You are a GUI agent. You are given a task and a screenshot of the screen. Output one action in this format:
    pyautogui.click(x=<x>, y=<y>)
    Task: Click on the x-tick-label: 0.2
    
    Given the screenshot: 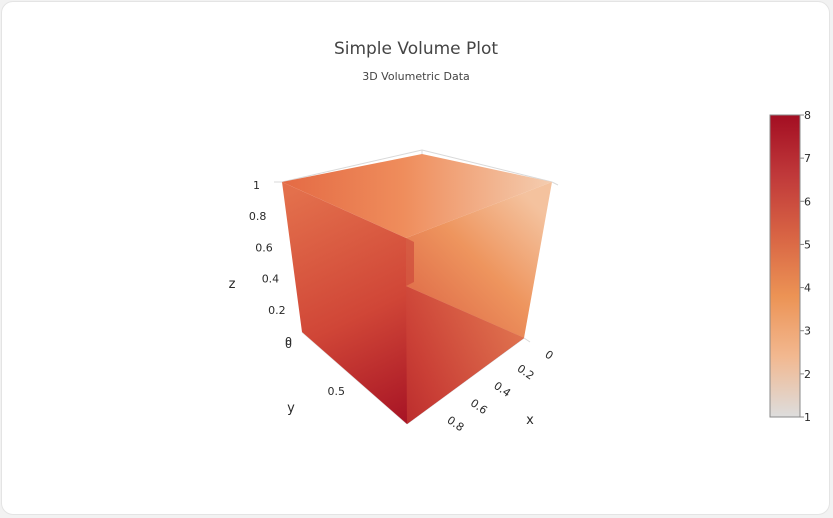 What is the action you would take?
    pyautogui.click(x=526, y=372)
    